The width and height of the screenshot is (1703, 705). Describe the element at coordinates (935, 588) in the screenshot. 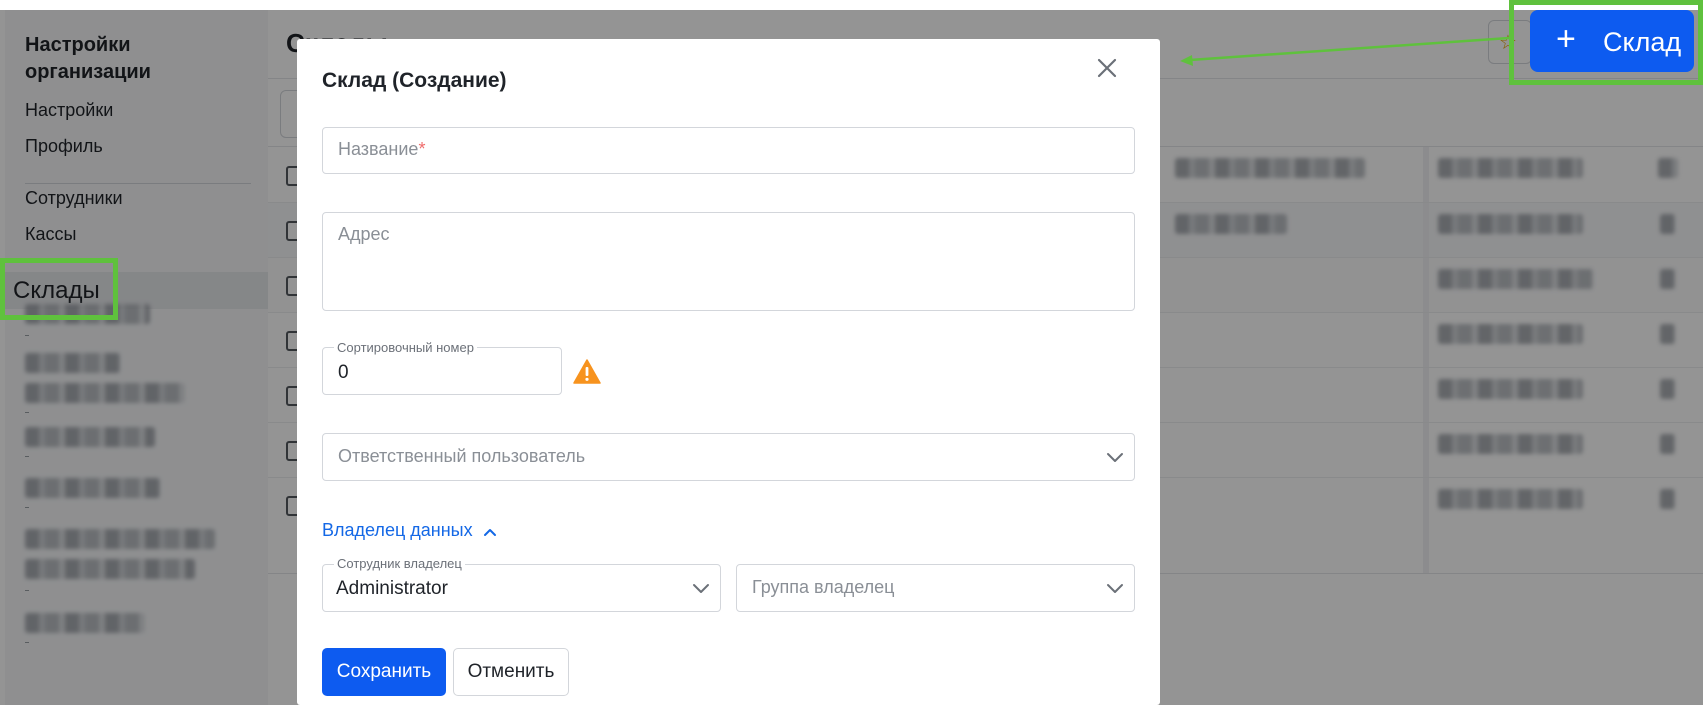

I see `owner-group-select: Группа владелец` at that location.